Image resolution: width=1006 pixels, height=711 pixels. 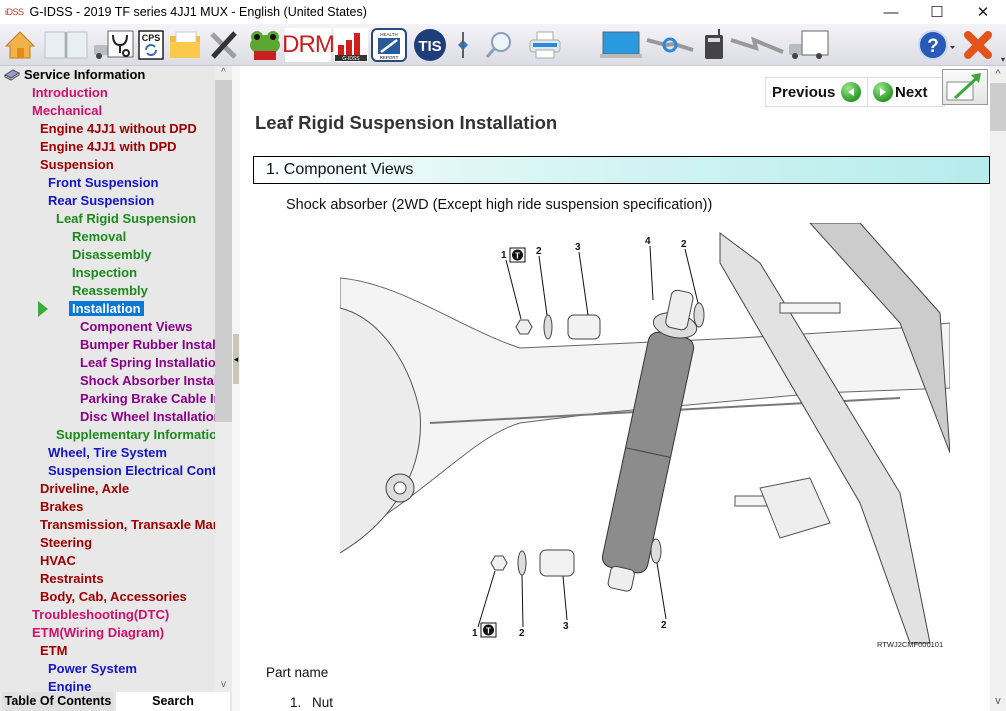 I want to click on tree-item: Leaf Rigid Suspension, so click(x=126, y=219).